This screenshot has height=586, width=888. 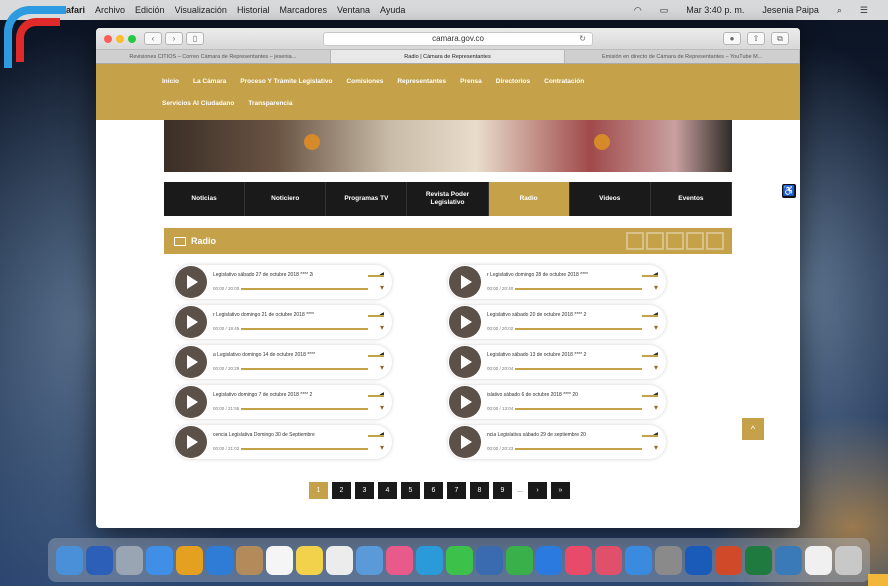 I want to click on messages-icon, so click(x=429, y=560).